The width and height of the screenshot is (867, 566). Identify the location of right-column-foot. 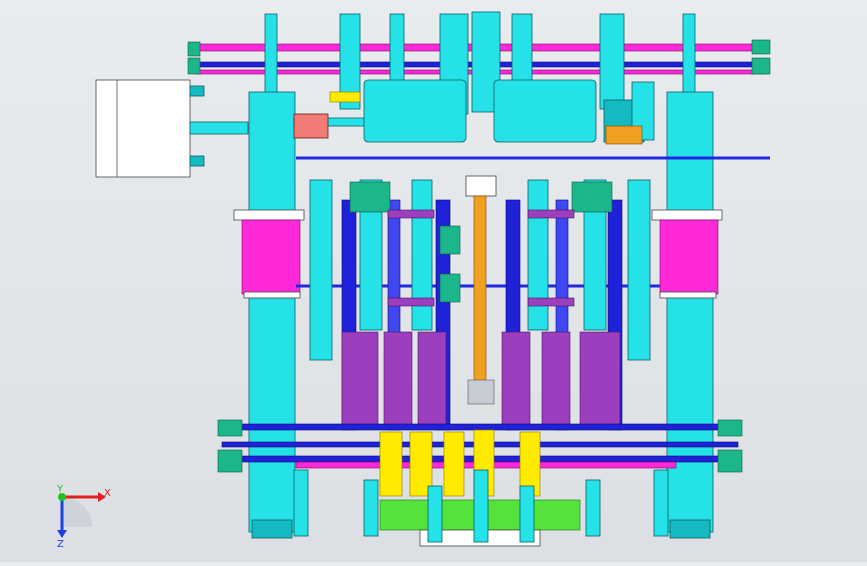
(690, 529).